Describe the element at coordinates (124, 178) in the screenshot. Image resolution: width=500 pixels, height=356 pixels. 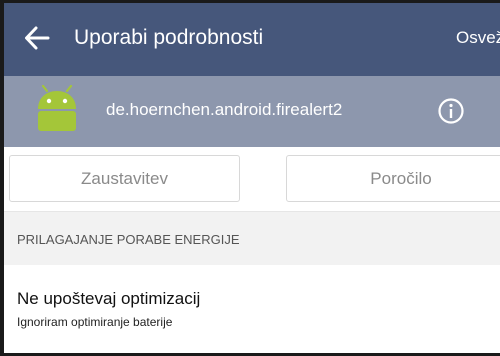
I see `stop-button: Zaustavitev` at that location.